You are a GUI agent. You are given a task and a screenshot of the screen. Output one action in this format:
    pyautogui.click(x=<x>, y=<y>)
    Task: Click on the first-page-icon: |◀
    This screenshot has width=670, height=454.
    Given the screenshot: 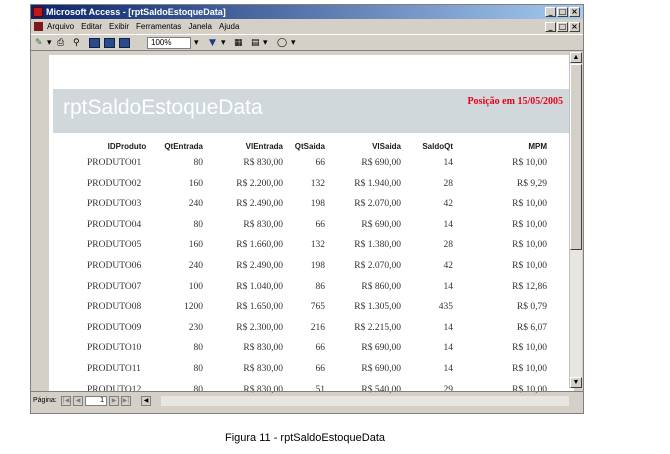 What is the action you would take?
    pyautogui.click(x=66, y=401)
    